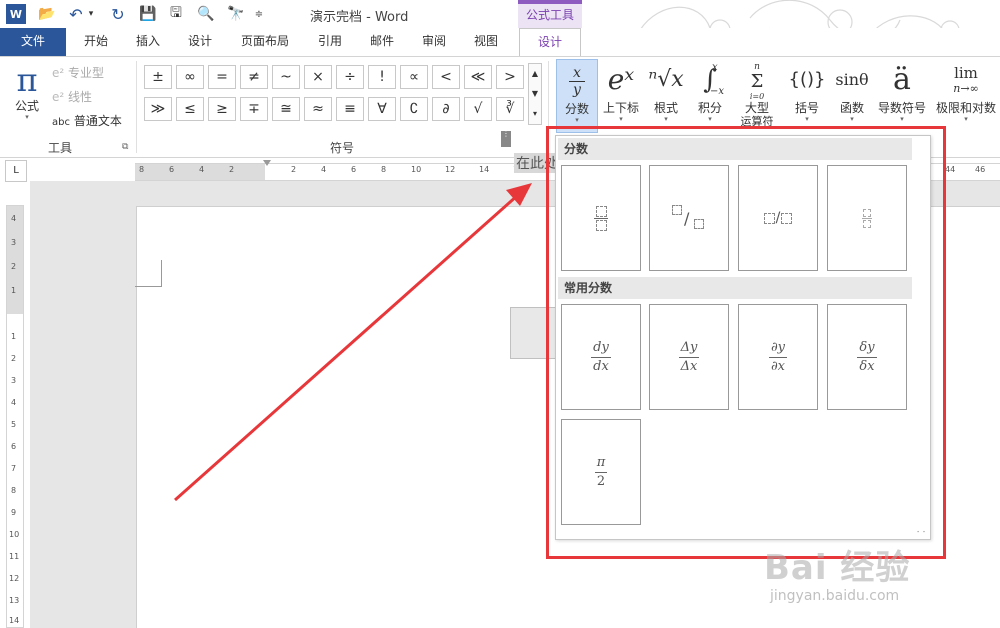 The image size is (1000, 628). Describe the element at coordinates (27, 97) in the screenshot. I see `equation-button: π 公式 ▾` at that location.